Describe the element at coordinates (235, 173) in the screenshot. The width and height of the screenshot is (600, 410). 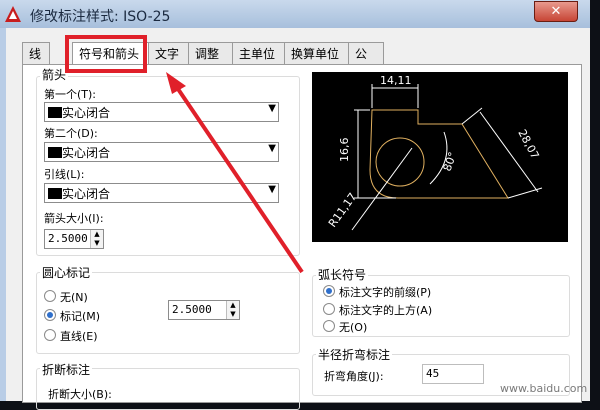
I see `annotation-arrow` at that location.